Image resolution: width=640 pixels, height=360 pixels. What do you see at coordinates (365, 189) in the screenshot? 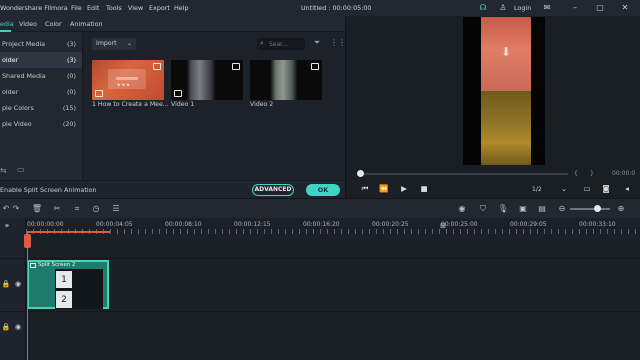
I see `prev-frame-icon: ⏮` at bounding box center [365, 189].